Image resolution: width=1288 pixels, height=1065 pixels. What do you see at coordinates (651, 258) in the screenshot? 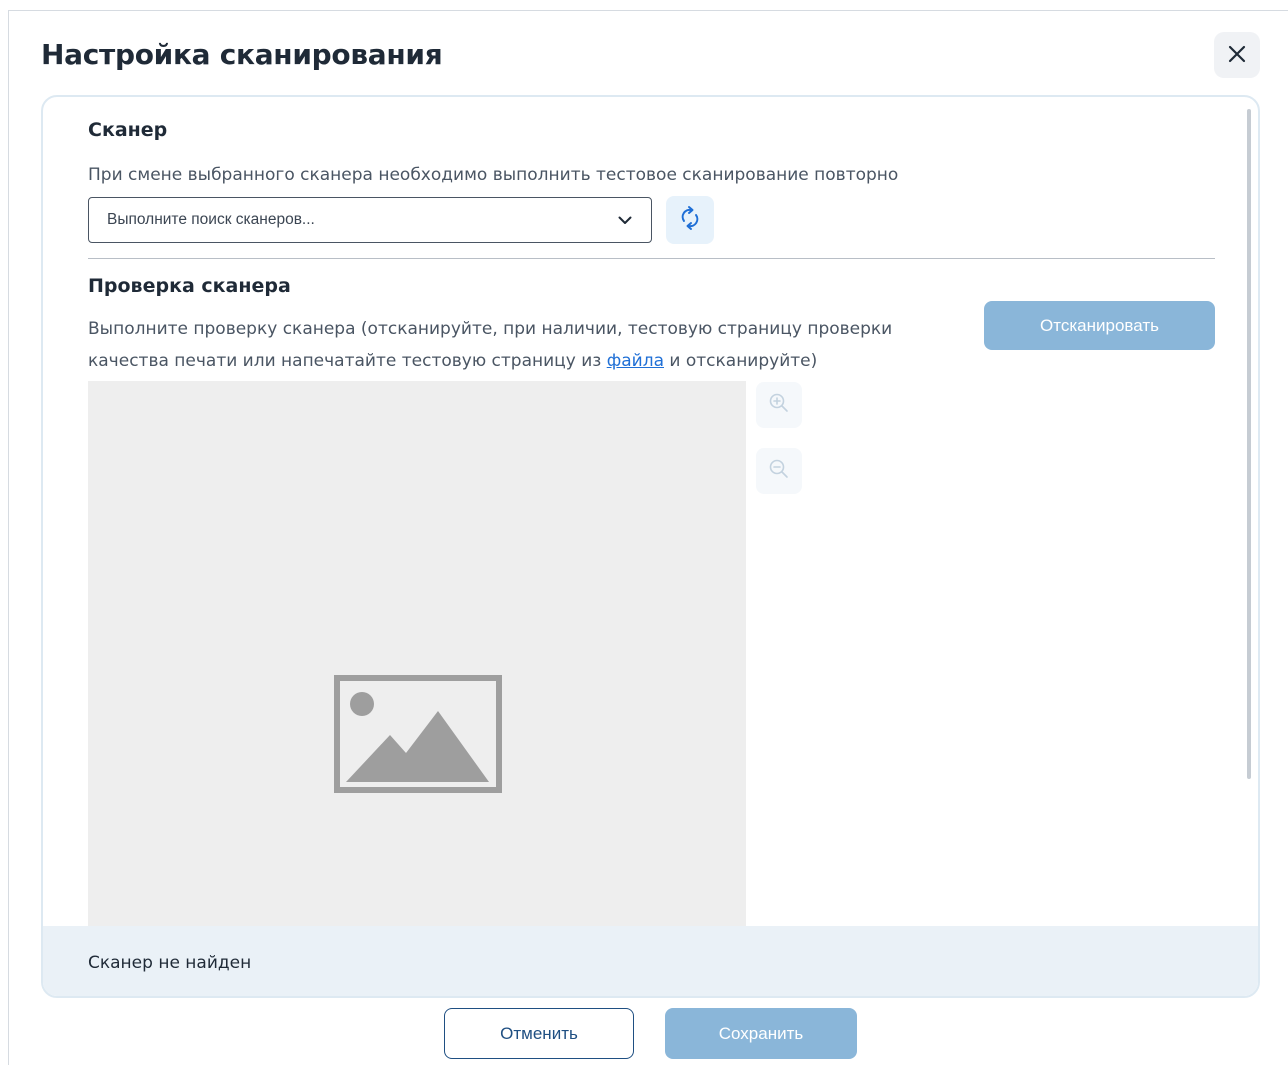
I see `section-divider` at bounding box center [651, 258].